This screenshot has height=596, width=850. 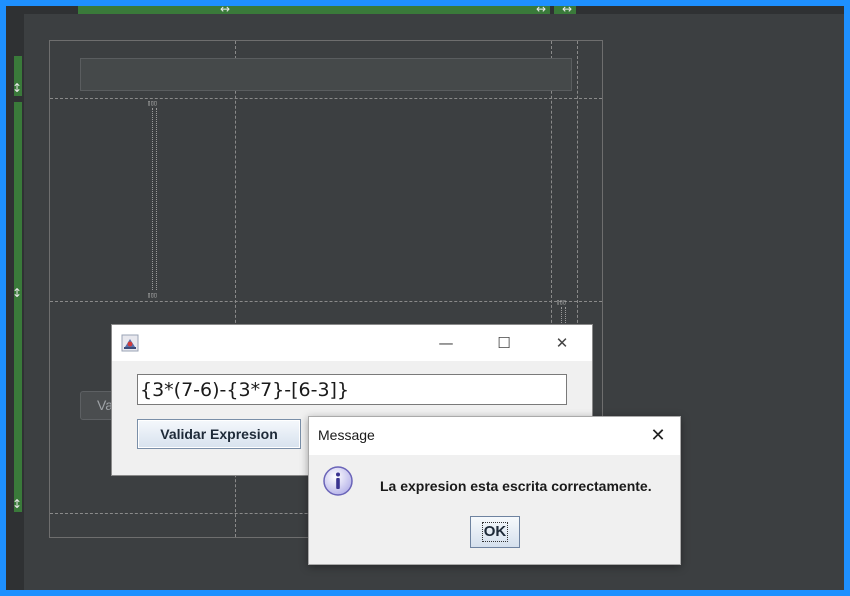 What do you see at coordinates (97, 405) in the screenshot?
I see `designer-button-preview: Va` at bounding box center [97, 405].